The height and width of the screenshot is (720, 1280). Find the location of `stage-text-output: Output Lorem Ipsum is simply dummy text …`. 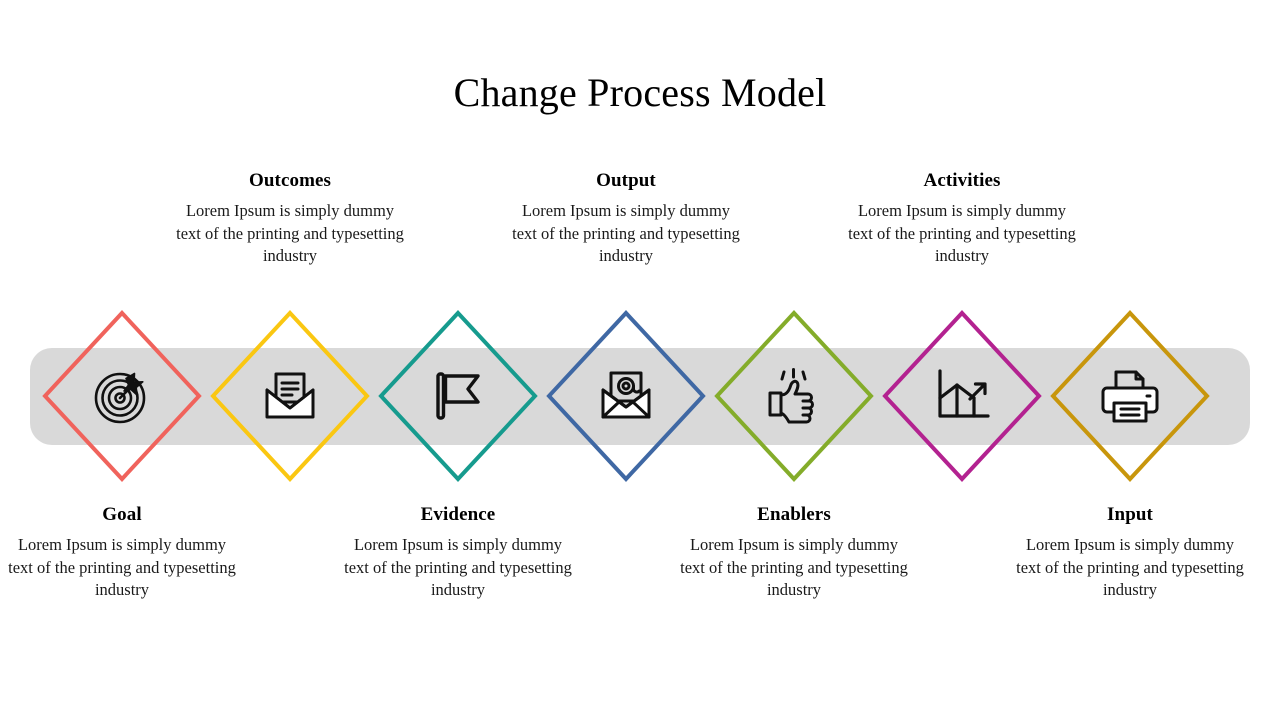

stage-text-output: Output Lorem Ipsum is simply dummy text … is located at coordinates (626, 219).